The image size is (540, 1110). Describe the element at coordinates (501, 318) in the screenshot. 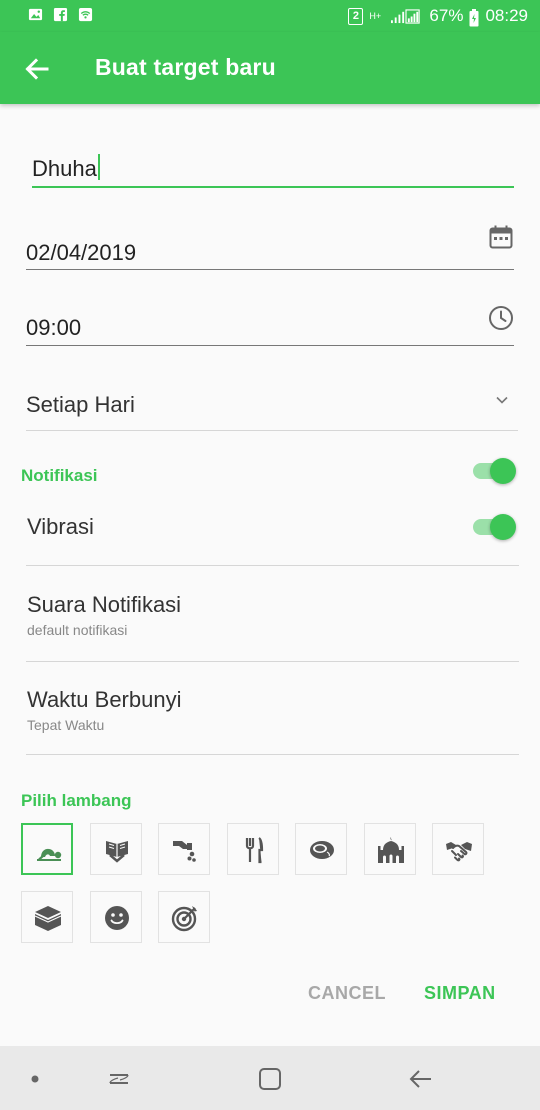

I see `clock-icon` at that location.